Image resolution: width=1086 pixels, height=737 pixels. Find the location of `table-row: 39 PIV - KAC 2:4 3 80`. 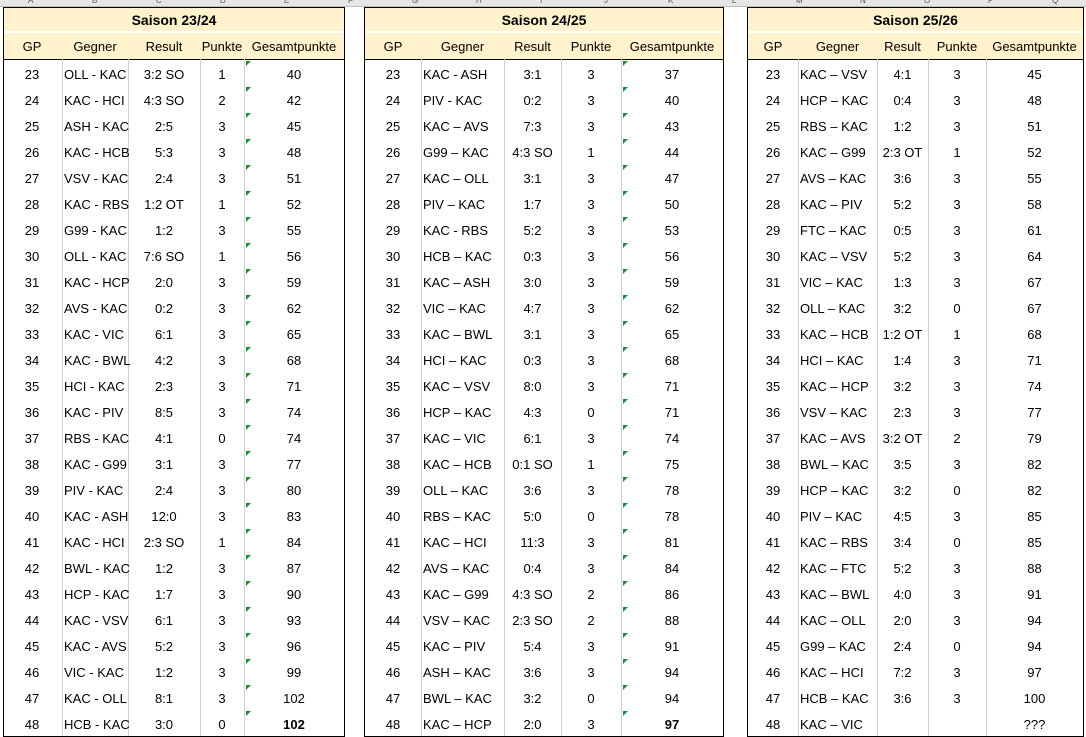

table-row: 39 PIV - KAC 2:4 3 80 is located at coordinates (174, 489).